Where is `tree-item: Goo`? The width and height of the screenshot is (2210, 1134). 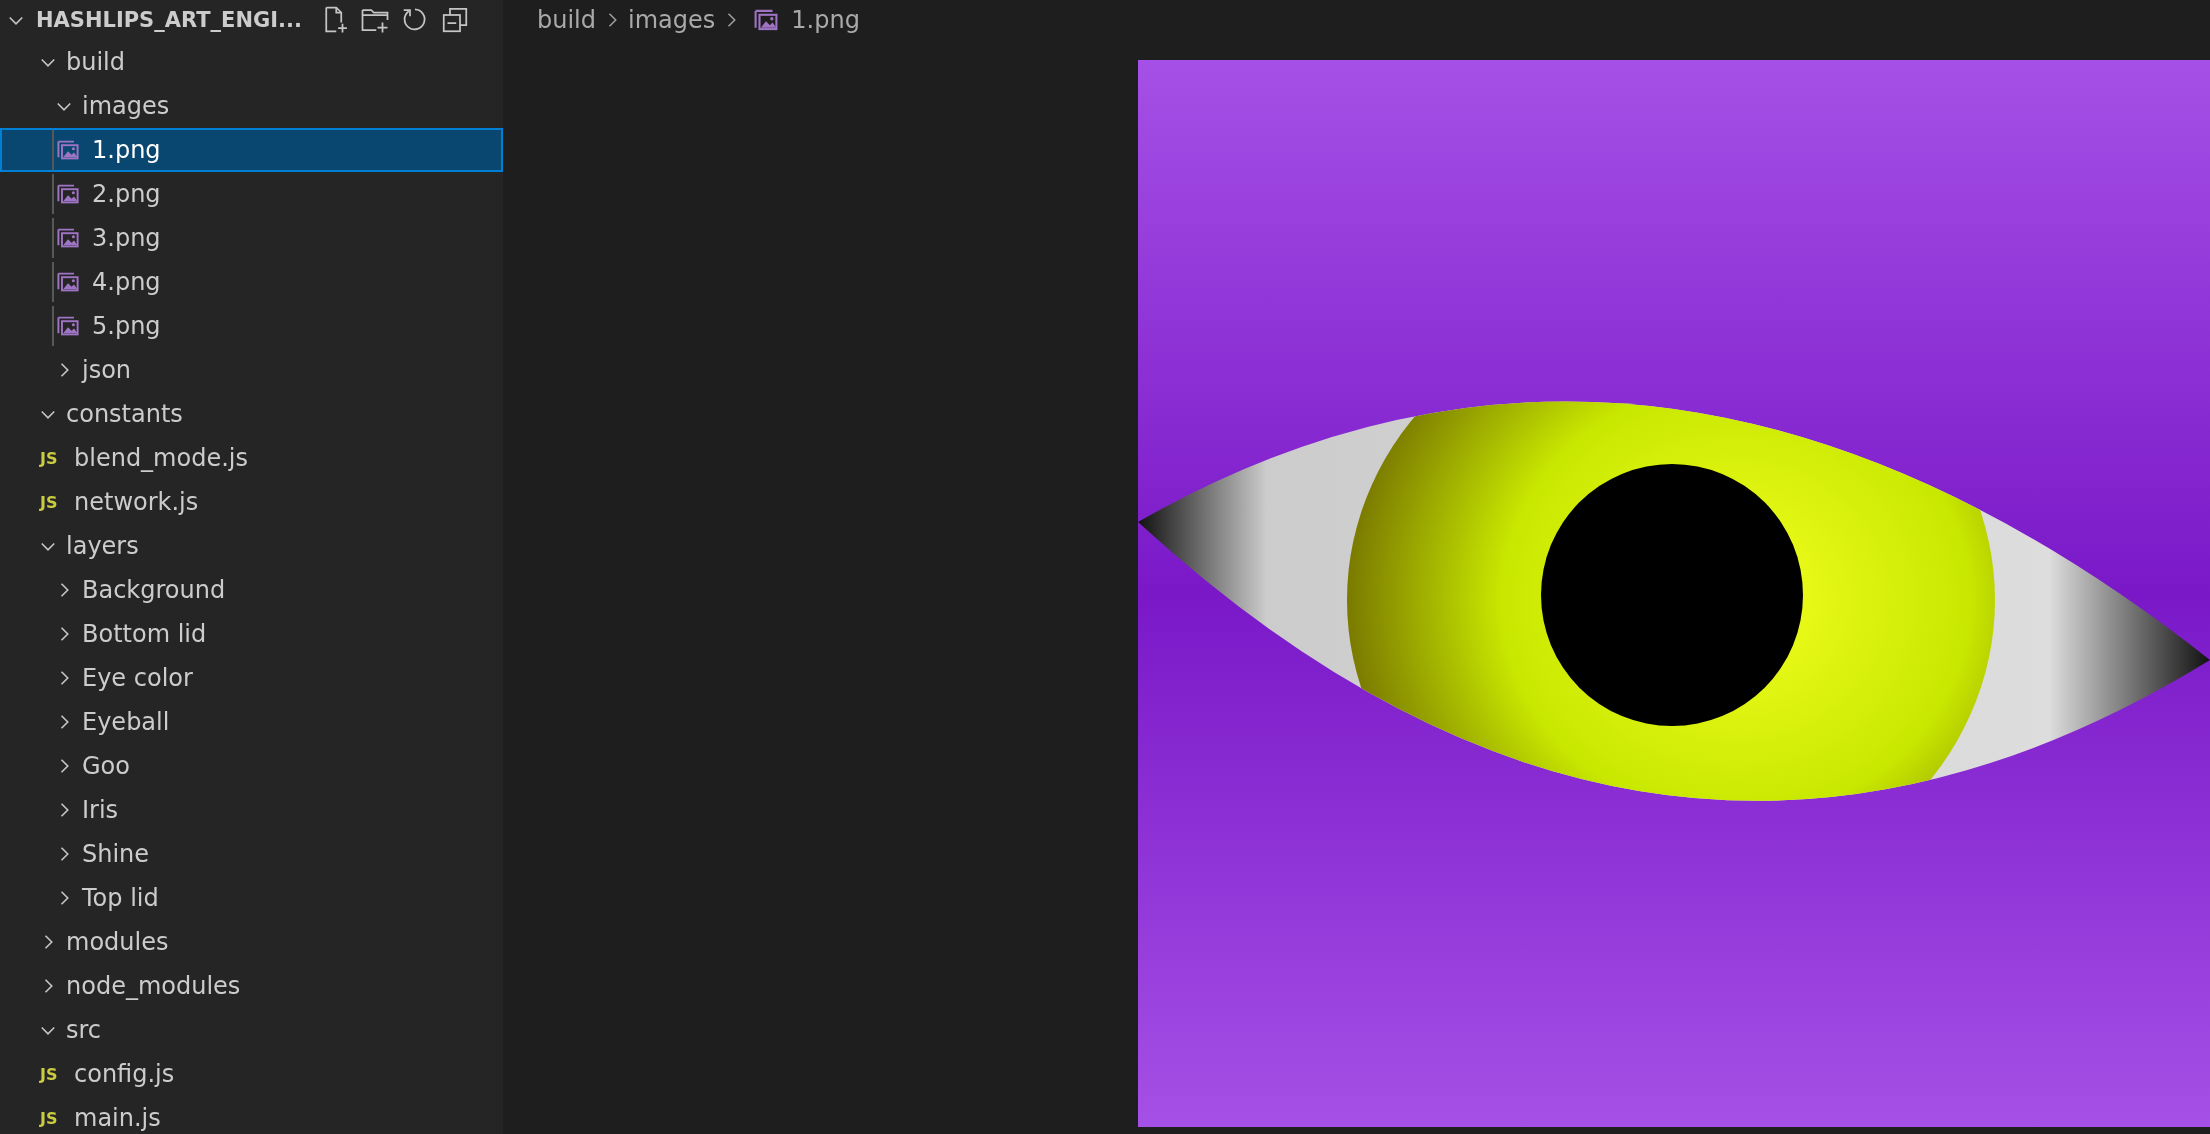
tree-item: Goo is located at coordinates (251, 766).